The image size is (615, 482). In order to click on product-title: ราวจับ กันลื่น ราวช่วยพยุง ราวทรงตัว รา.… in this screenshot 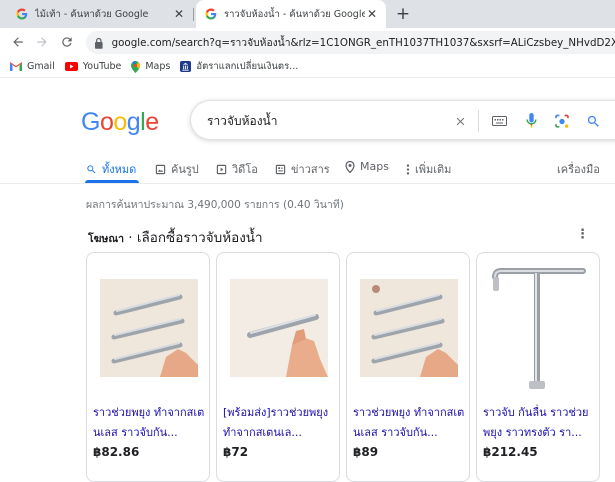, I will do `click(539, 423)`.